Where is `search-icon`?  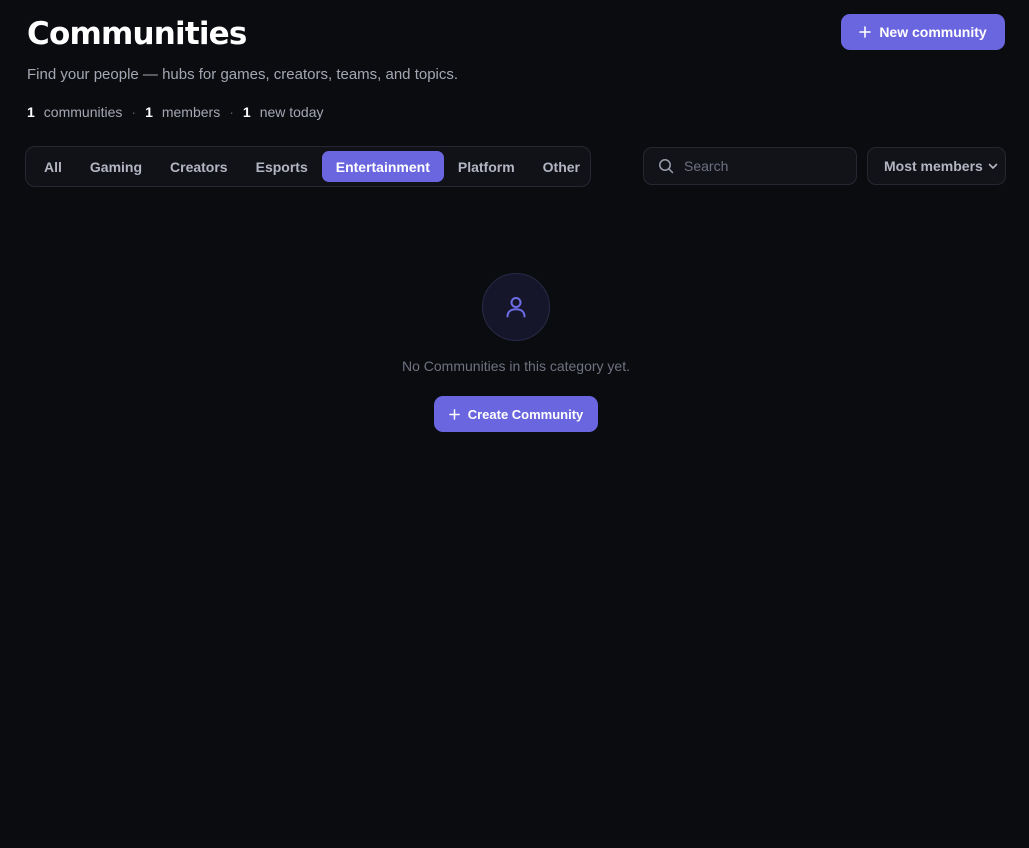 search-icon is located at coordinates (666, 166).